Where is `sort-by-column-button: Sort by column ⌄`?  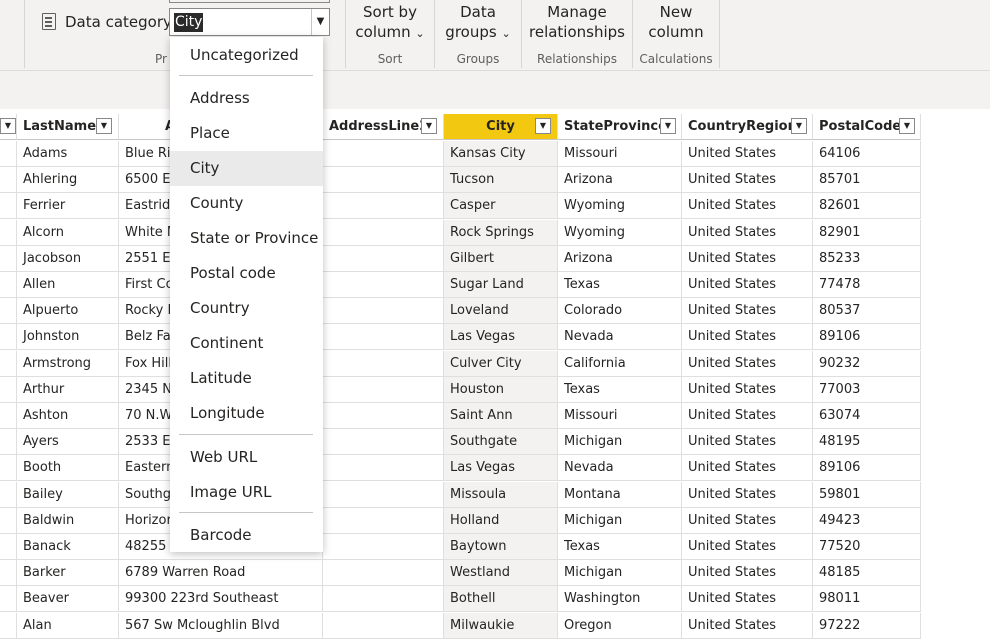
sort-by-column-button: Sort by column ⌄ is located at coordinates (390, 23).